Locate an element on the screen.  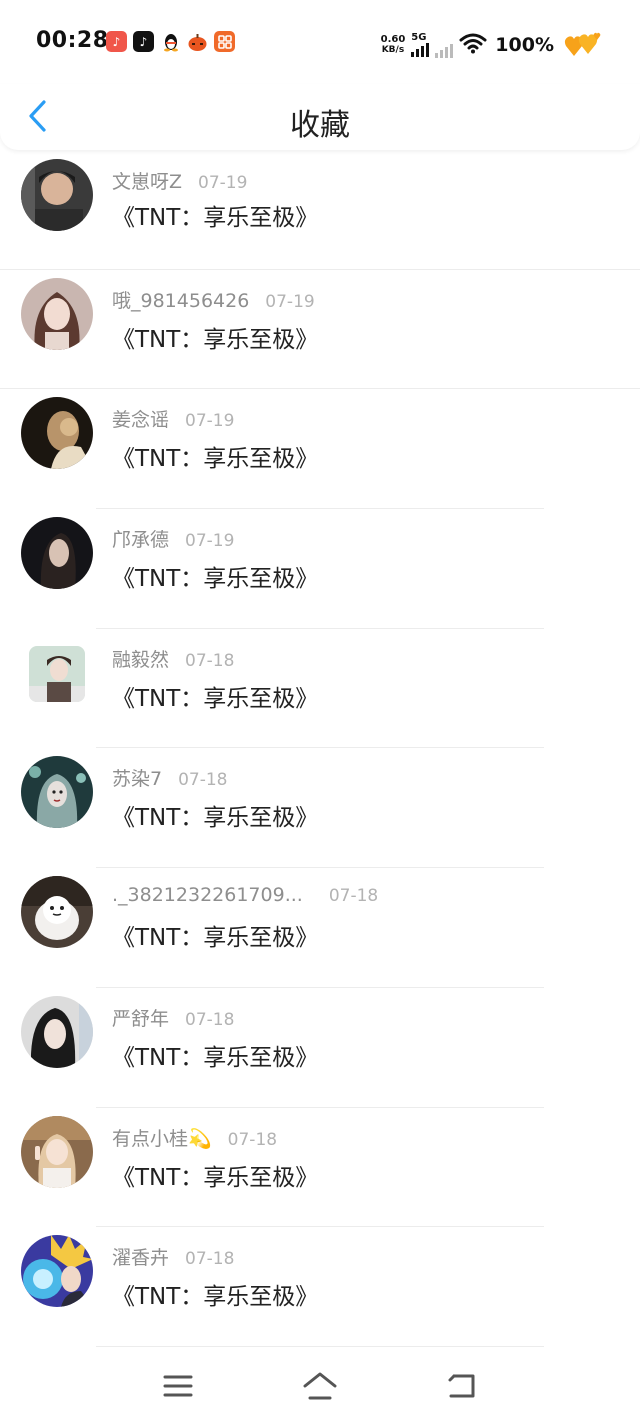
user-name: 苏染7 07-18 is located at coordinates (170, 777).